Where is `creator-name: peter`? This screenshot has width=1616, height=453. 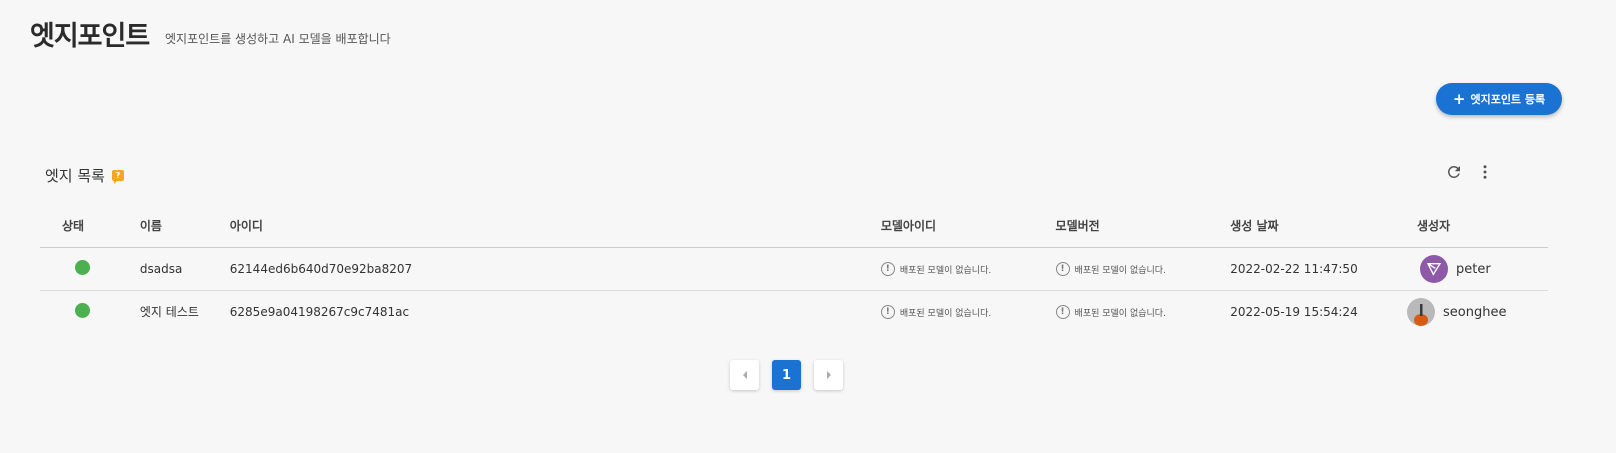 creator-name: peter is located at coordinates (1473, 269).